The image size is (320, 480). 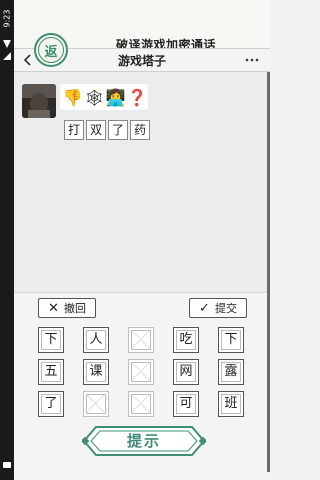 What do you see at coordinates (7, 240) in the screenshot?
I see `status-bar: 9:23` at bounding box center [7, 240].